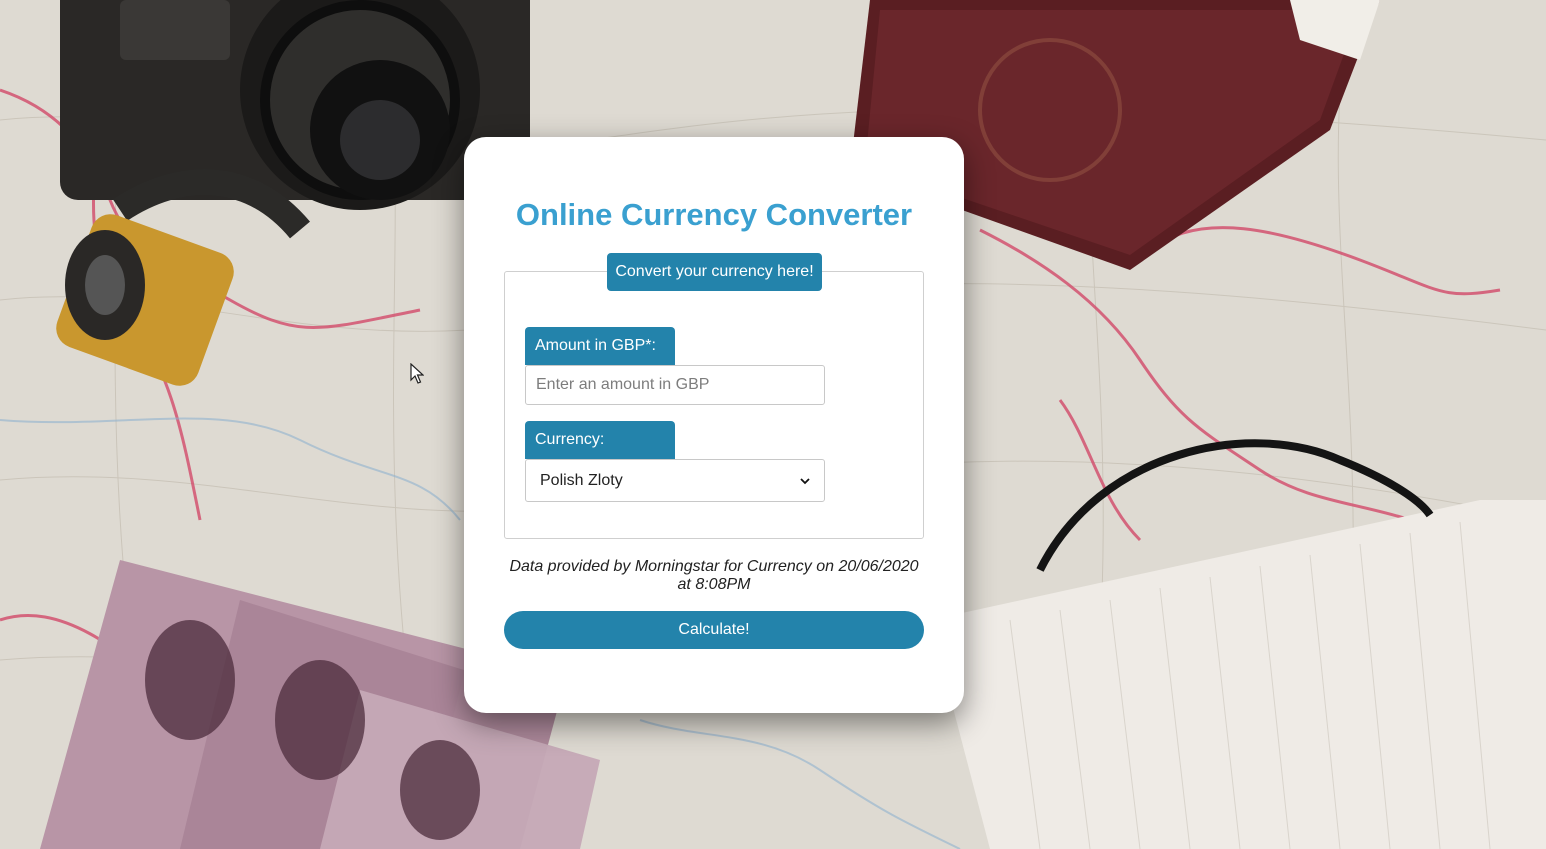 This screenshot has width=1546, height=849. Describe the element at coordinates (714, 272) in the screenshot. I see `fieldset-legend: Convert your currency here!` at that location.